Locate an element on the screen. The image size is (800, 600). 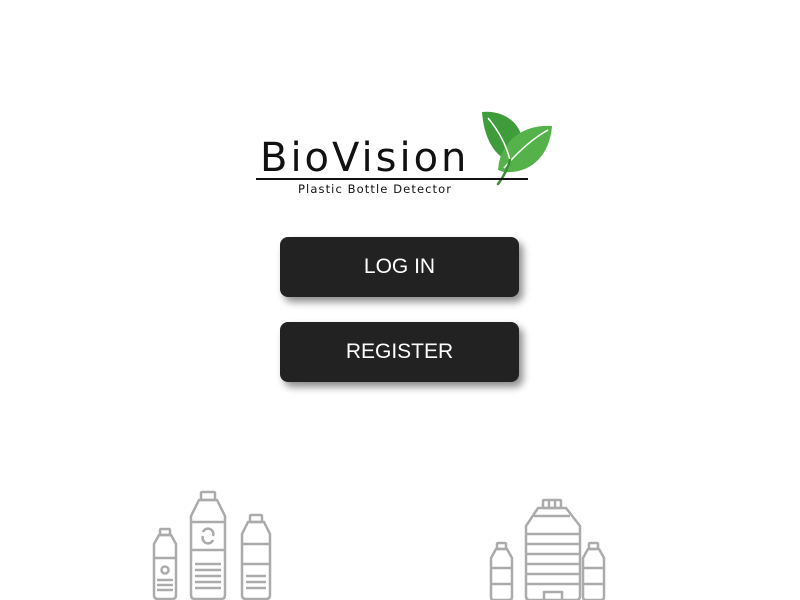
register-button: REGISTER is located at coordinates (399, 352).